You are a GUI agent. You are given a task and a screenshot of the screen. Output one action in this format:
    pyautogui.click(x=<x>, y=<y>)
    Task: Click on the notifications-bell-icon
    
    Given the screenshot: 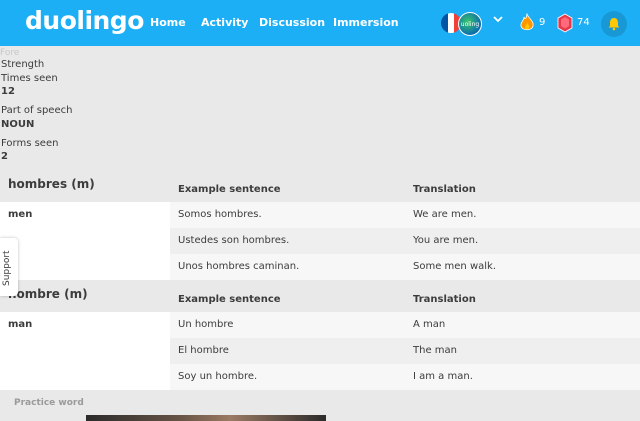 What is the action you would take?
    pyautogui.click(x=614, y=24)
    